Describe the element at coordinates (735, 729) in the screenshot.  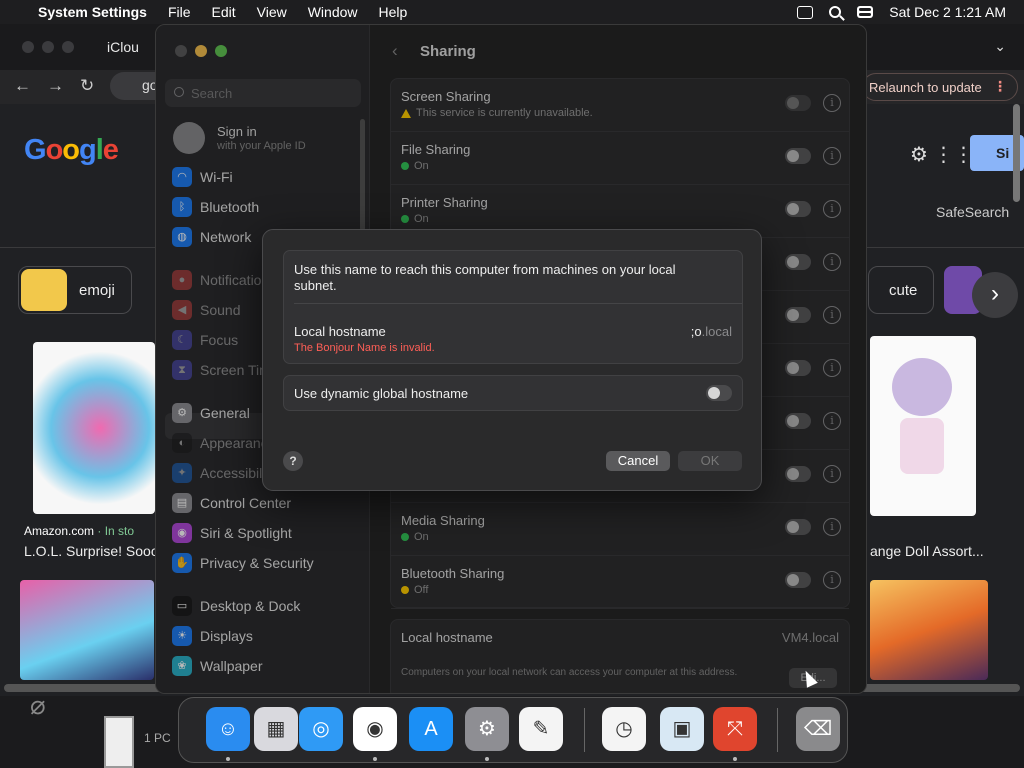
I see `remote-desktop-icon: ⤧` at that location.